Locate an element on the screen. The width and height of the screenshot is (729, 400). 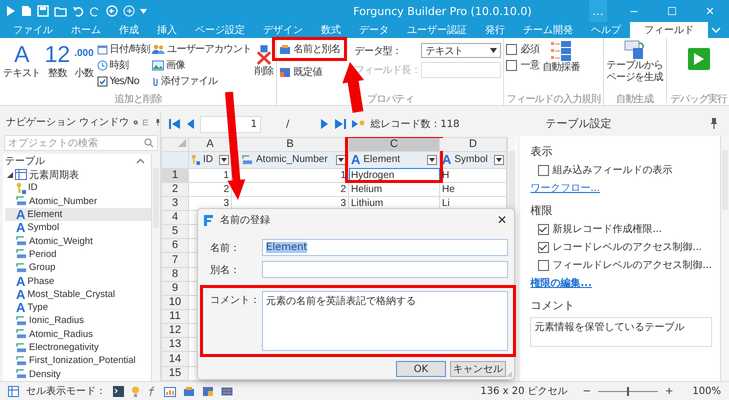
row-number: 6 is located at coordinates (175, 245).